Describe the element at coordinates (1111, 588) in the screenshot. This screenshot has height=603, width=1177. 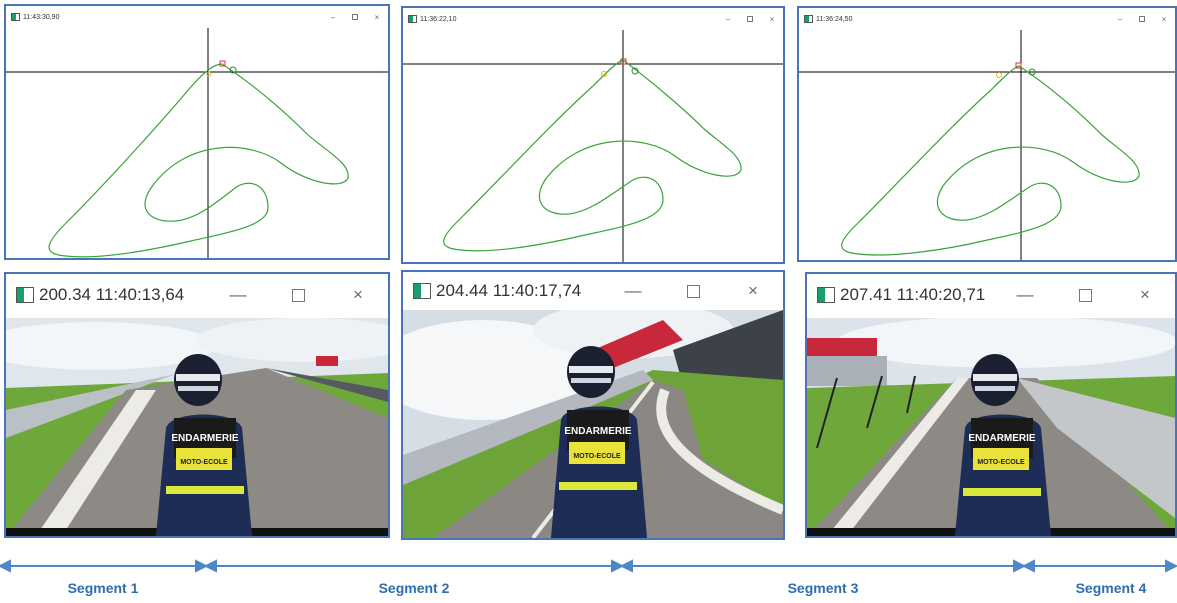
I see `segment-4-label: Segment 4` at that location.